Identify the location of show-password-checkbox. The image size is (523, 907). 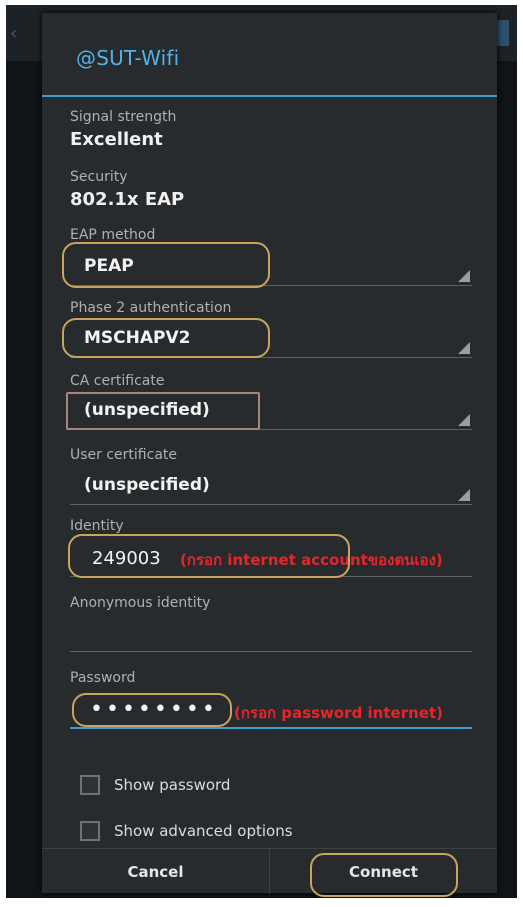
(90, 785).